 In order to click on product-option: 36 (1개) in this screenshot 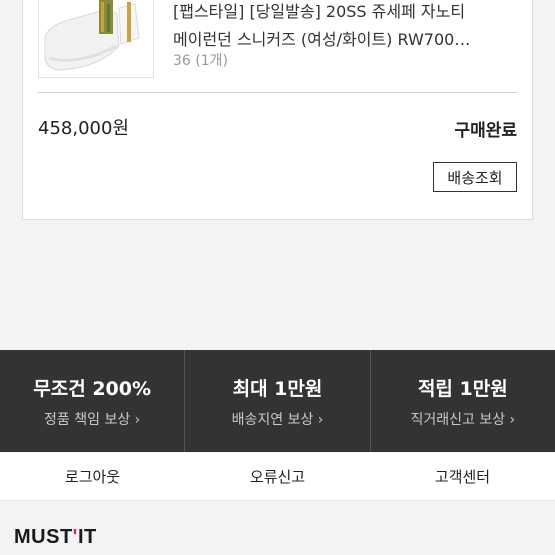, I will do `click(200, 61)`.